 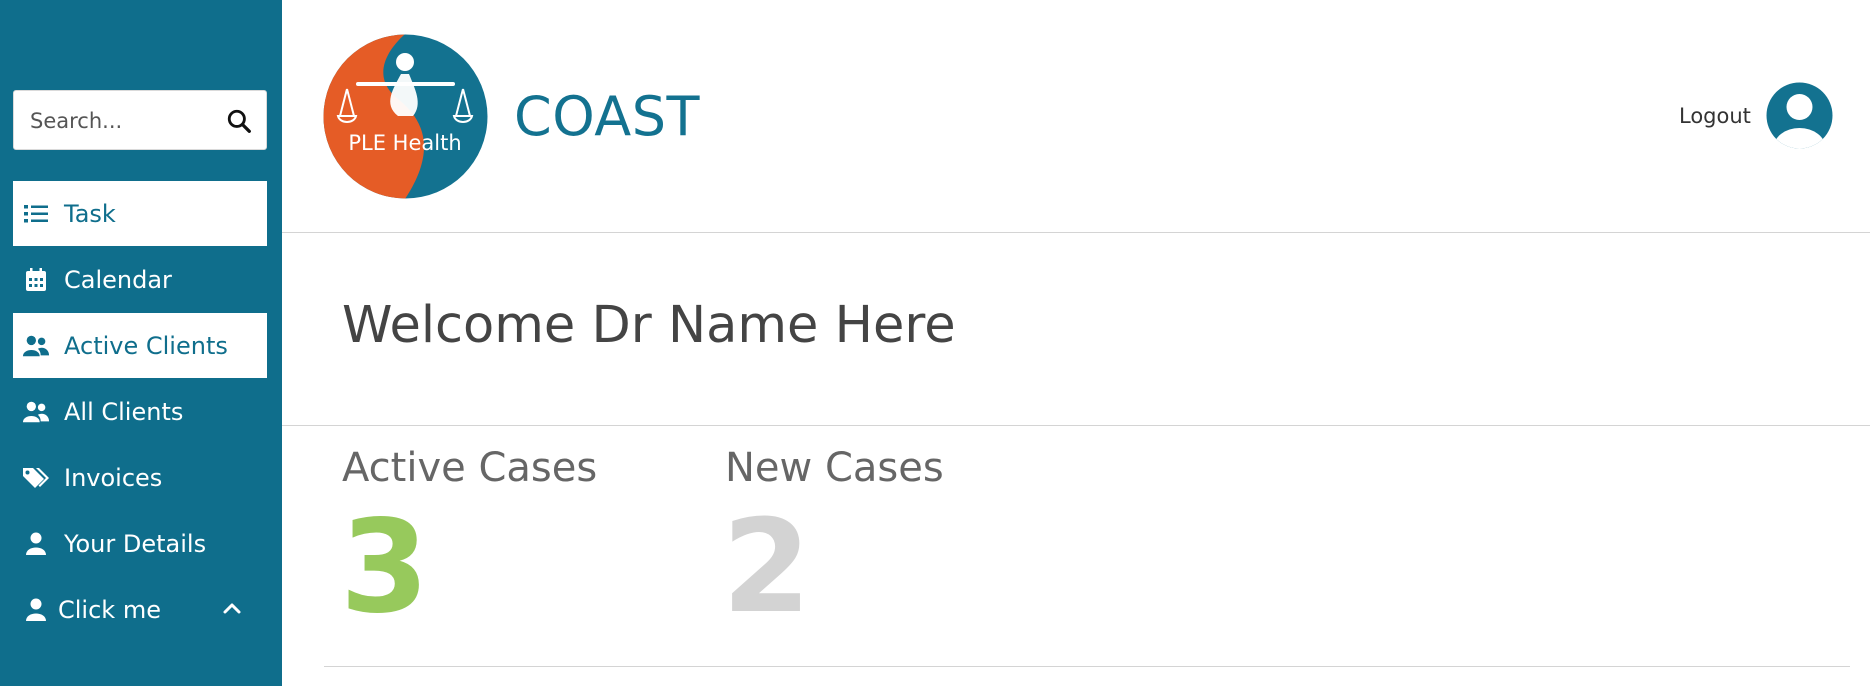 I want to click on search-input, so click(x=125, y=121).